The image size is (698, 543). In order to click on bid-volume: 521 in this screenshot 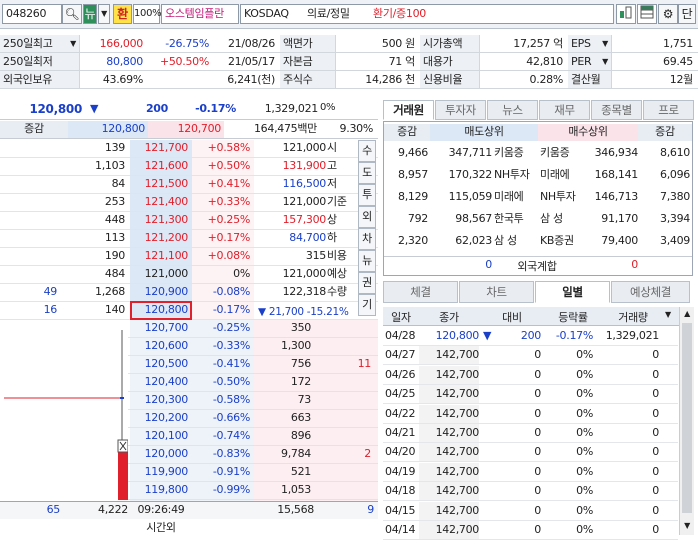, I will do `click(284, 472)`.